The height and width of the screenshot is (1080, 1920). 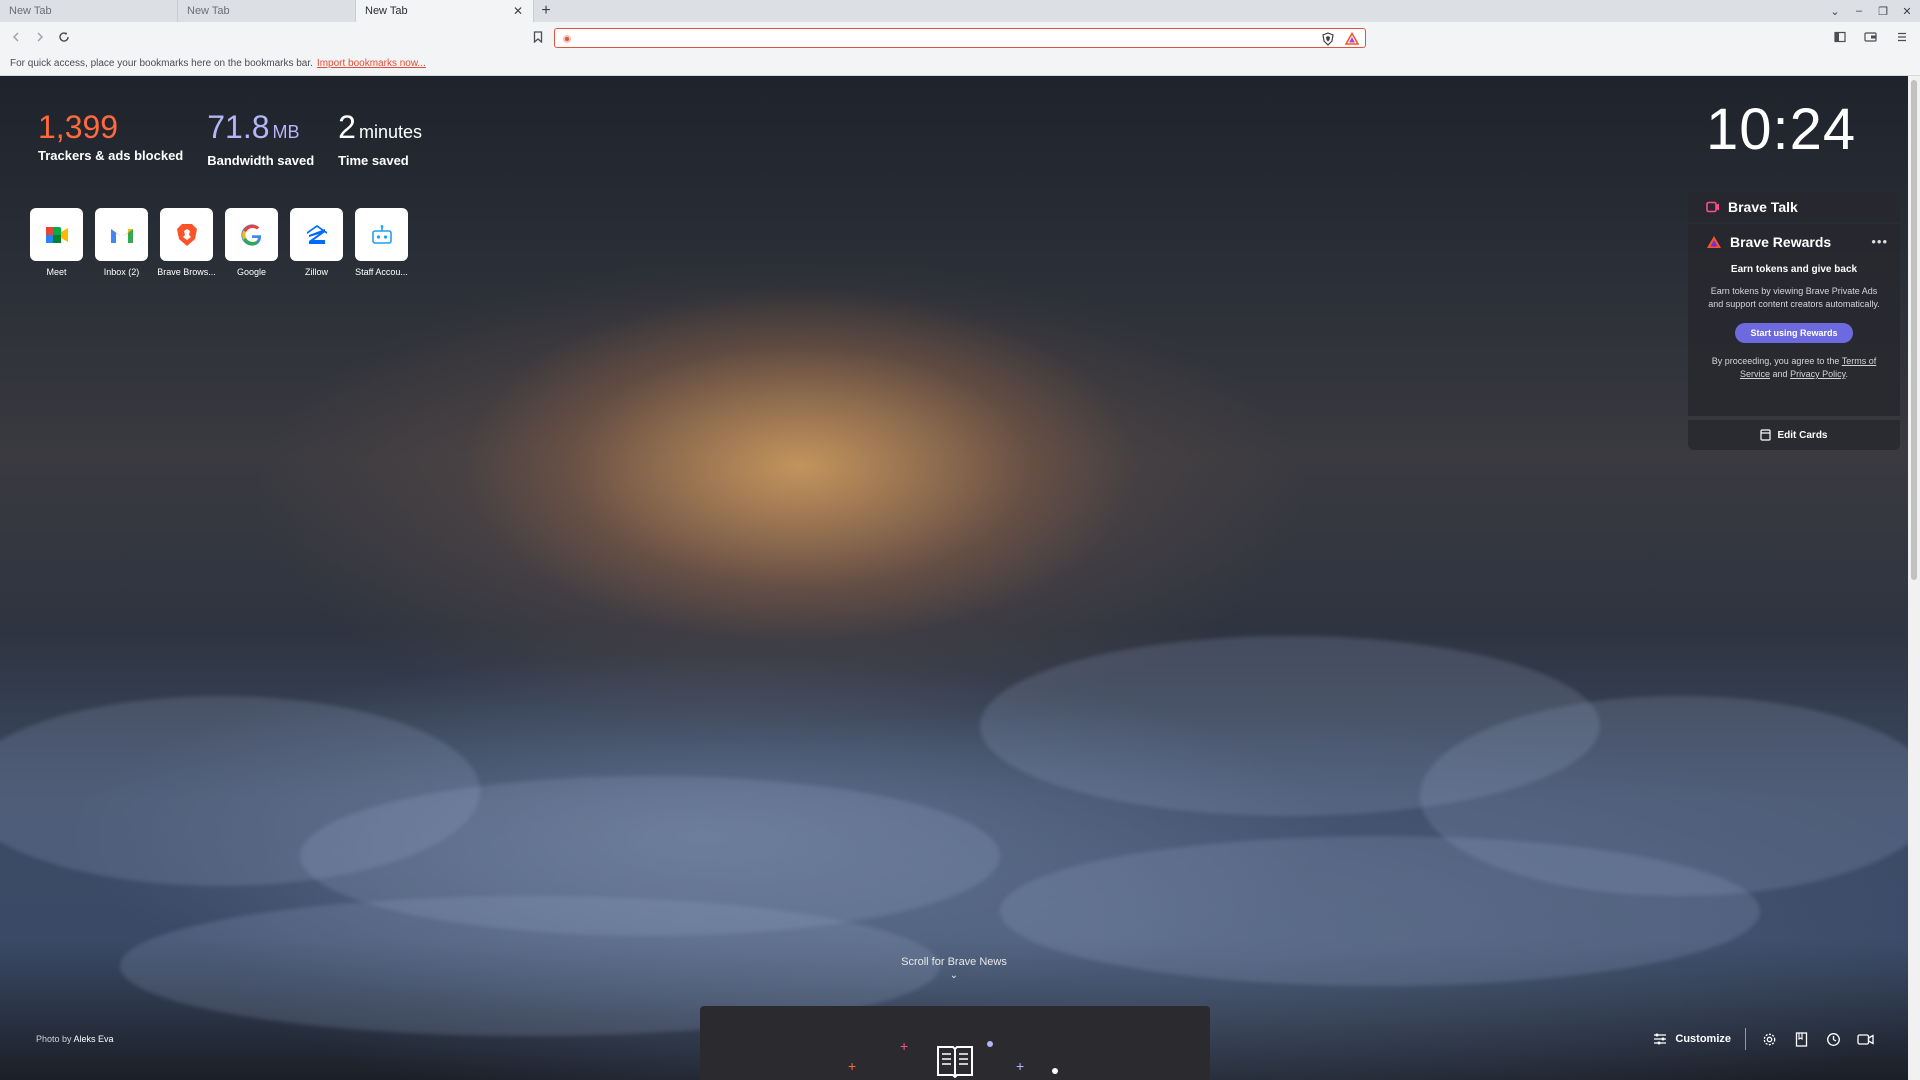 What do you see at coordinates (267, 11) in the screenshot?
I see `tab-2: New Tab` at bounding box center [267, 11].